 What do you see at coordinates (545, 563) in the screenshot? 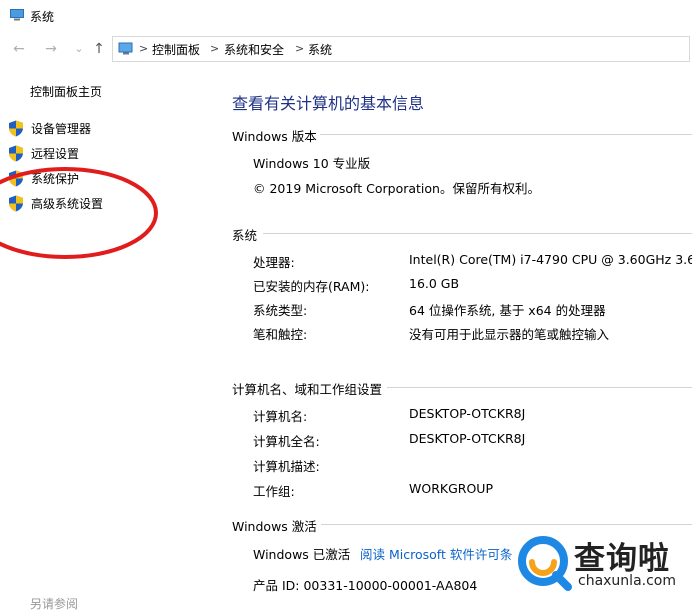
I see `search-magnifier-logo-icon` at bounding box center [545, 563].